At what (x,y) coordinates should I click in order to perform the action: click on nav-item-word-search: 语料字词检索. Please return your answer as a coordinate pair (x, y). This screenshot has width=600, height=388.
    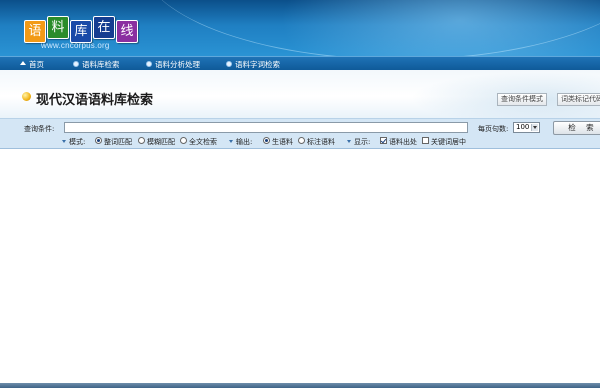
    Looking at the image, I should click on (253, 64).